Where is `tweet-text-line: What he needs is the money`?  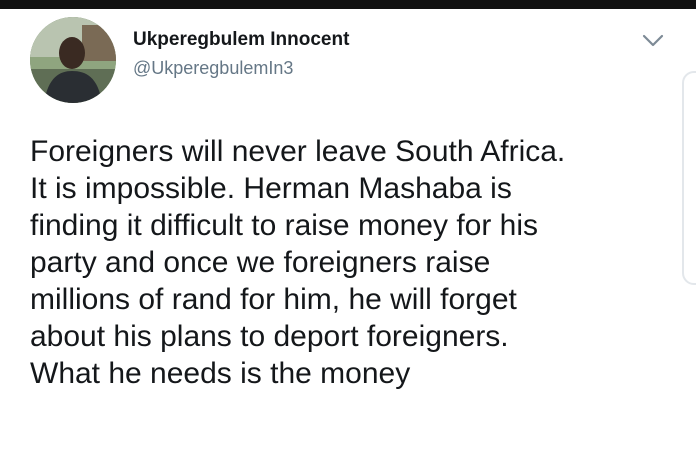
tweet-text-line: What he needs is the money is located at coordinates (220, 373).